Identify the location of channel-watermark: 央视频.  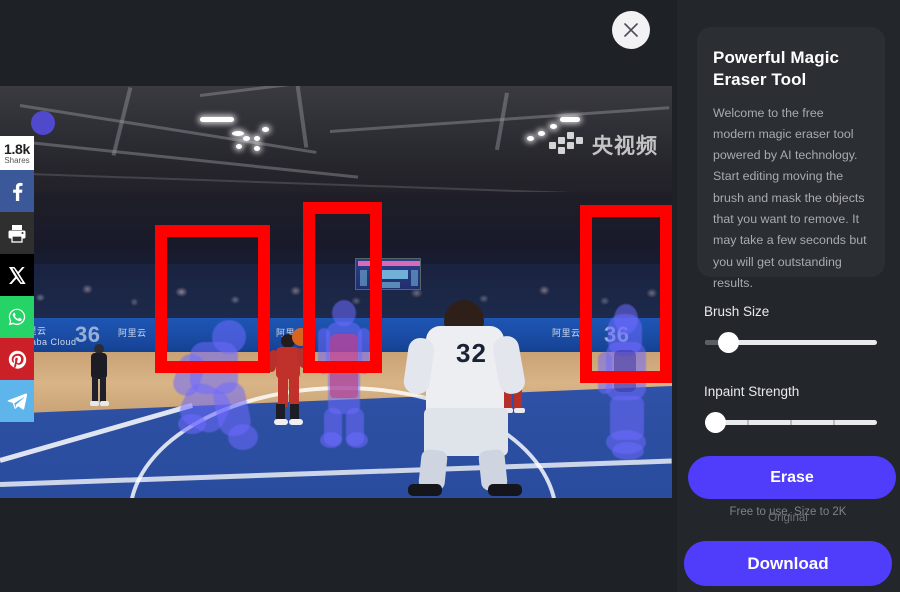
(603, 145).